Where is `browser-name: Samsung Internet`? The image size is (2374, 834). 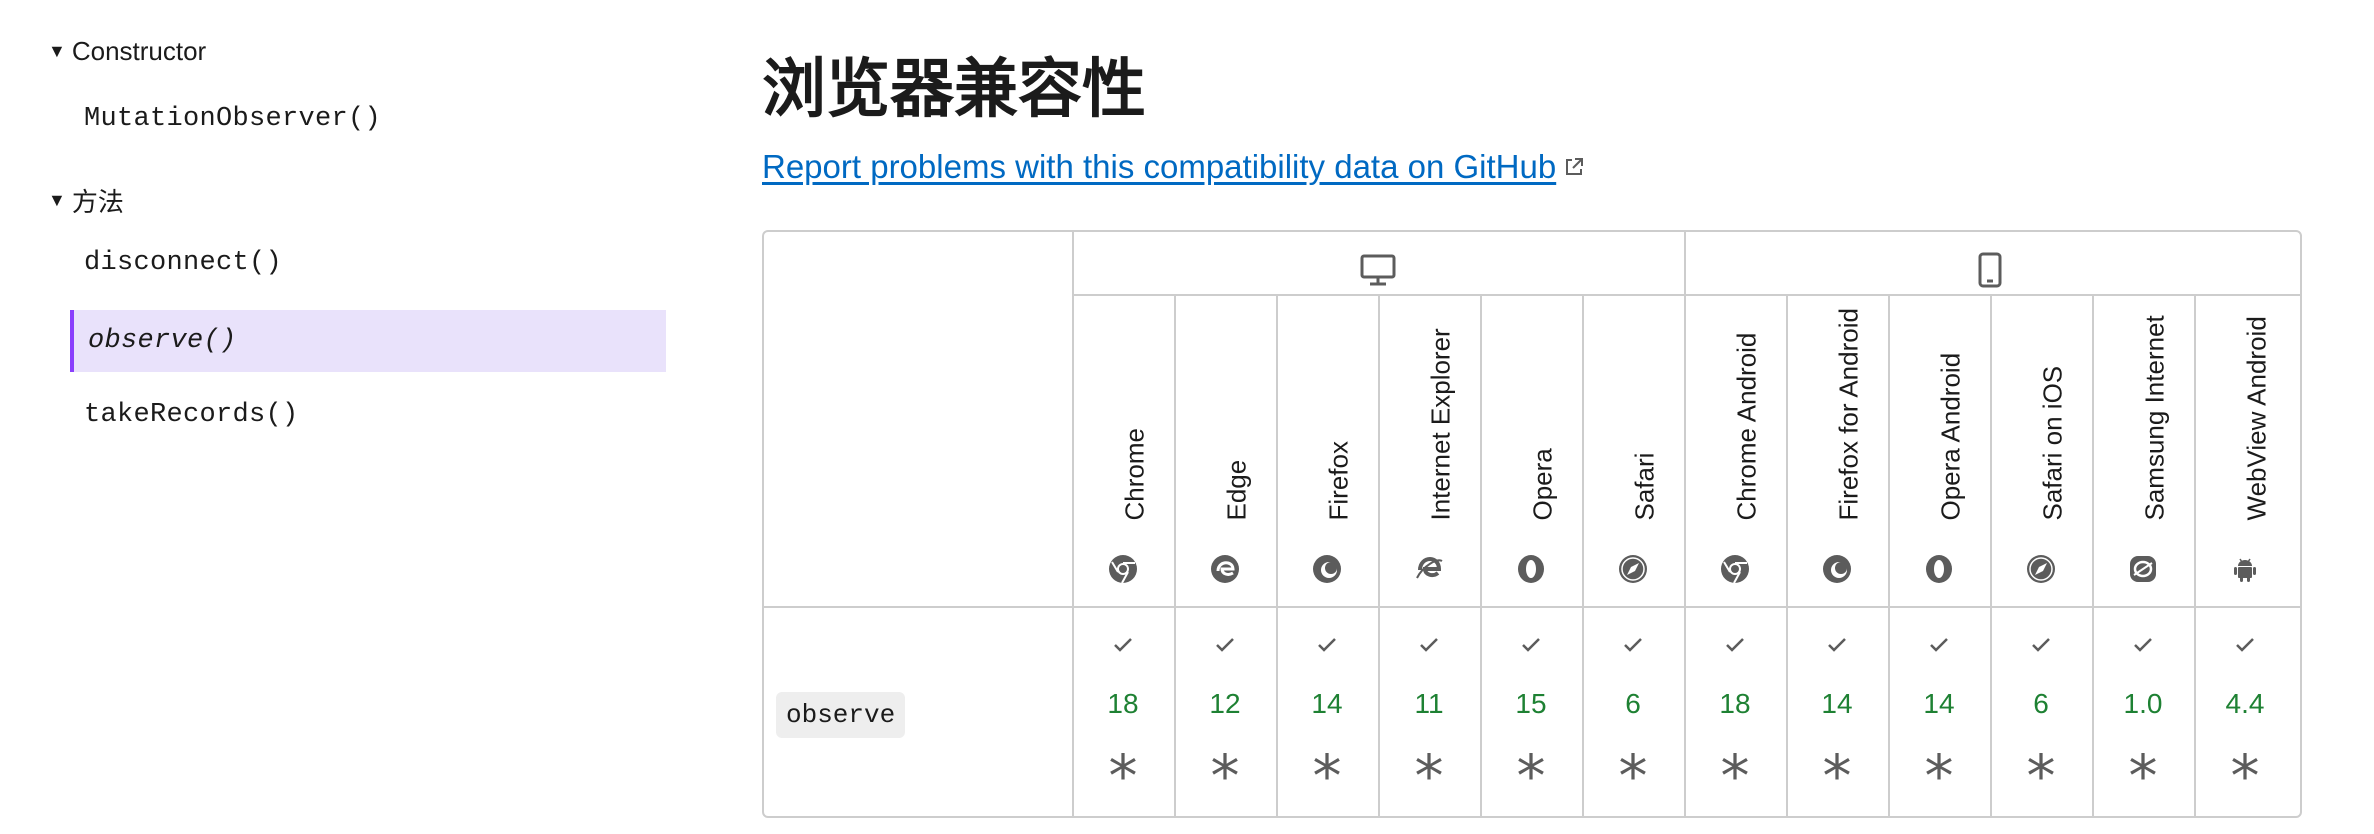 browser-name: Samsung Internet is located at coordinates (2154, 418).